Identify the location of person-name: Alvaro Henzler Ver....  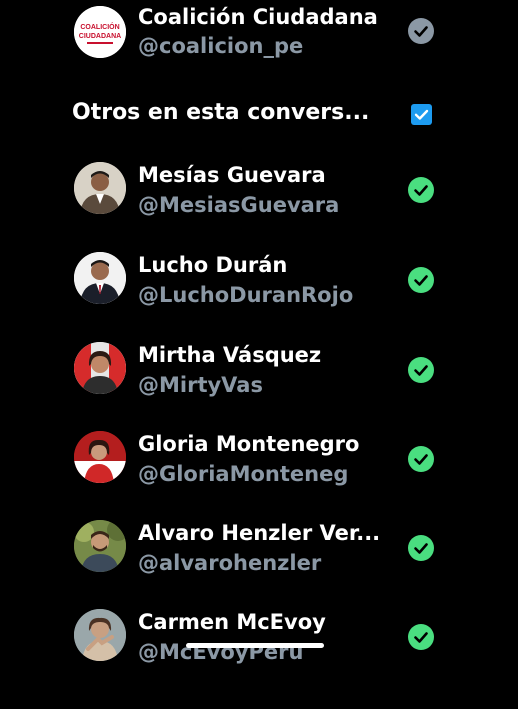
(259, 533).